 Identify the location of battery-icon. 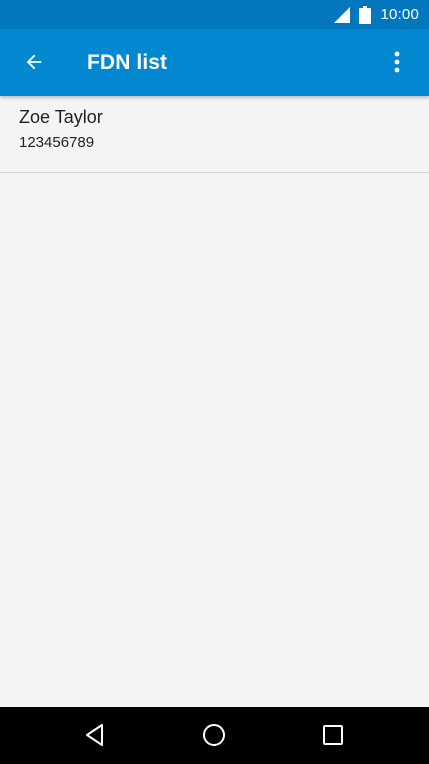
(365, 14).